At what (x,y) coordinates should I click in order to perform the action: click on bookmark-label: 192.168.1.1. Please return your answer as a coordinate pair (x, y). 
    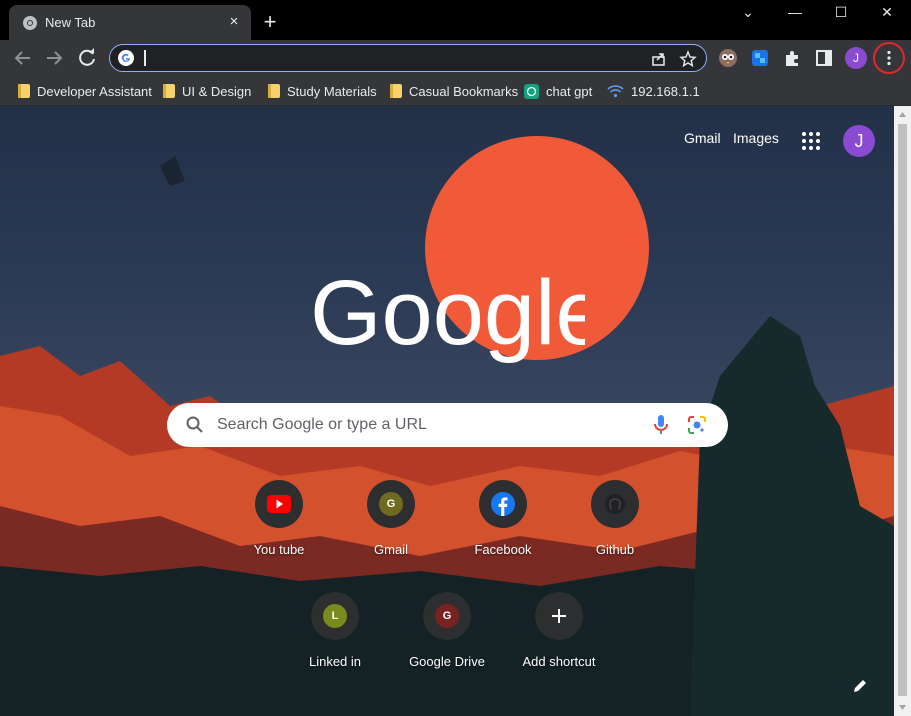
    Looking at the image, I should click on (665, 91).